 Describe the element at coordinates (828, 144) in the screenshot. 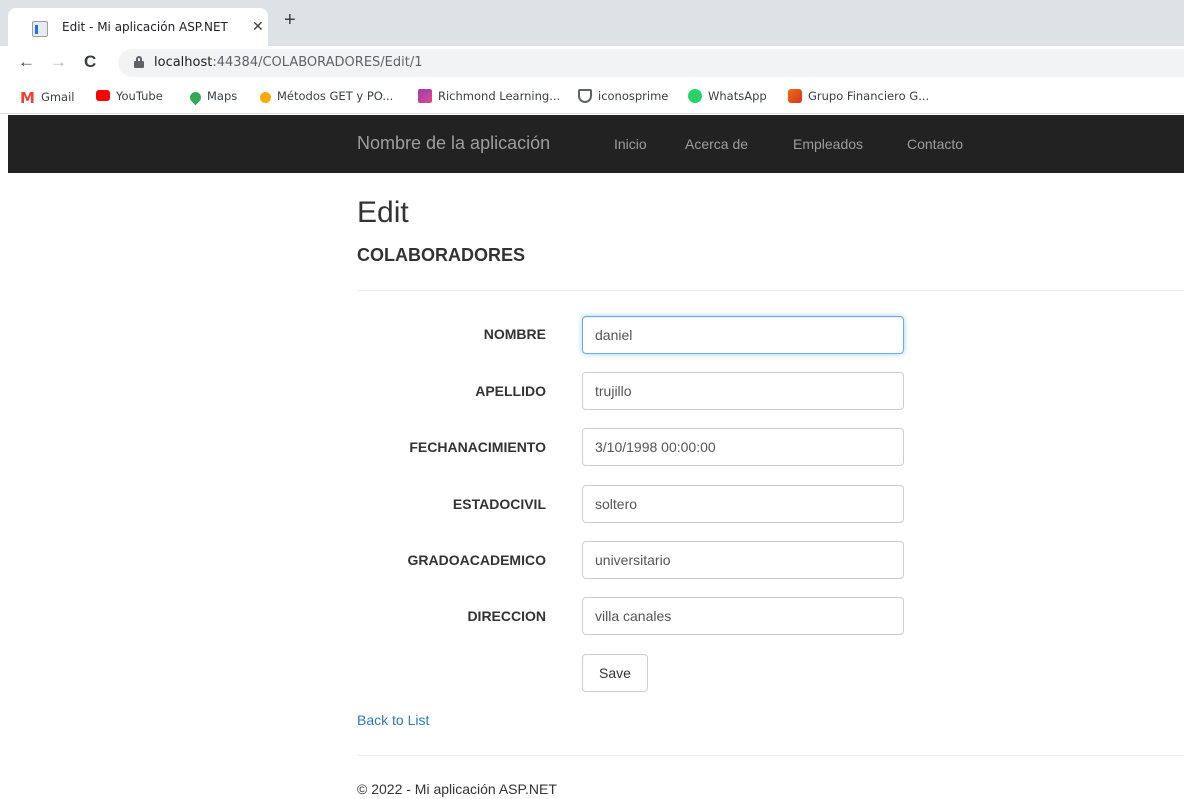

I see `nav-link-empleados: Empleados` at that location.